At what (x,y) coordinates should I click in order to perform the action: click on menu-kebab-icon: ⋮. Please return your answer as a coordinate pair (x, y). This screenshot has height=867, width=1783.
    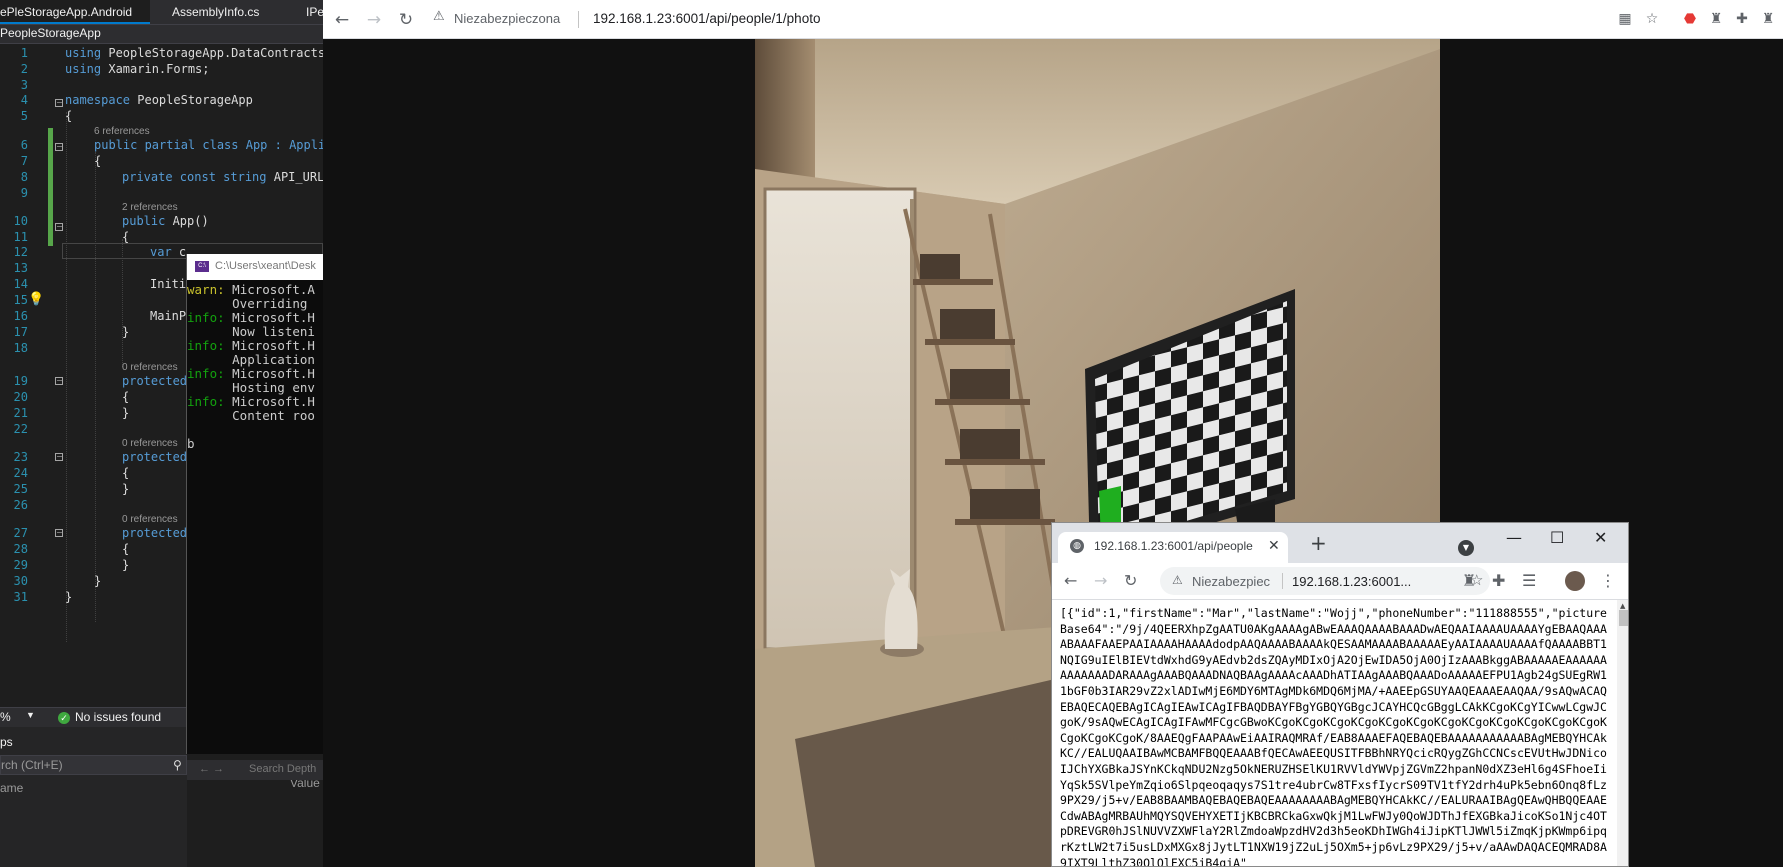
    Looking at the image, I should click on (1608, 580).